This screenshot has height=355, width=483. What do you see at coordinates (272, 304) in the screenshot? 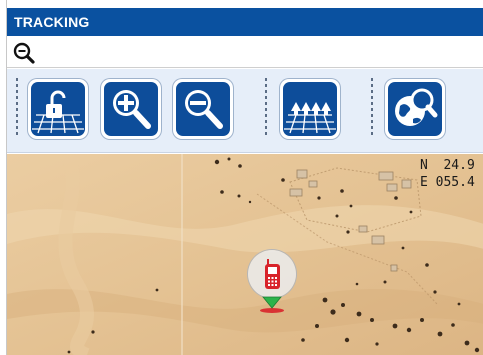
I see `location-pointer-icon` at bounding box center [272, 304].